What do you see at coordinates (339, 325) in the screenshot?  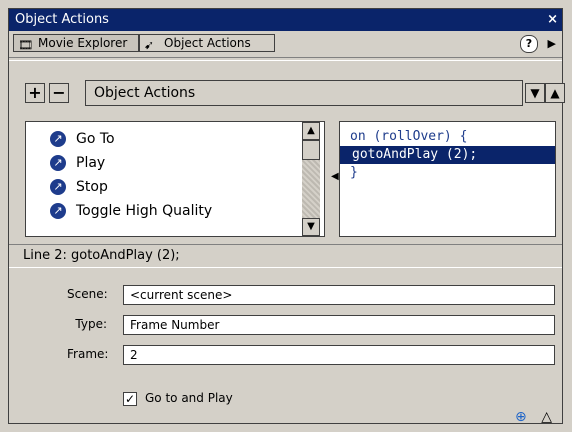 I see `type-field: Frame Number` at bounding box center [339, 325].